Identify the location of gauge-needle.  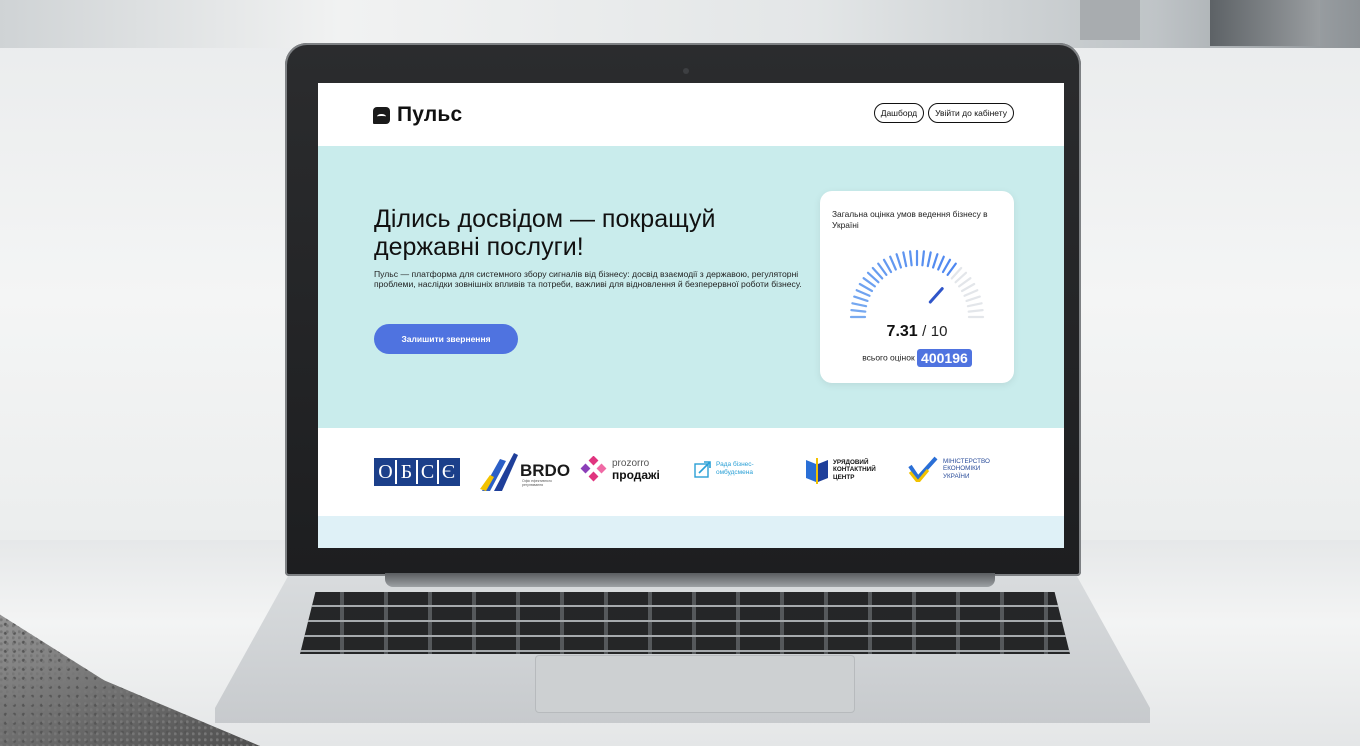
(936, 295).